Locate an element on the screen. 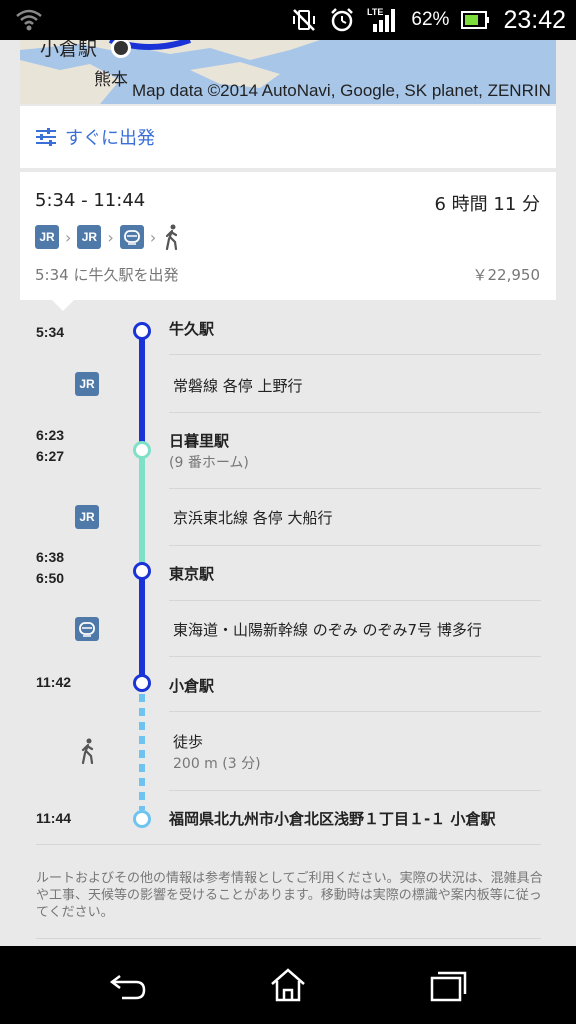  depart-option-label: すぐに出発 is located at coordinates (110, 138).